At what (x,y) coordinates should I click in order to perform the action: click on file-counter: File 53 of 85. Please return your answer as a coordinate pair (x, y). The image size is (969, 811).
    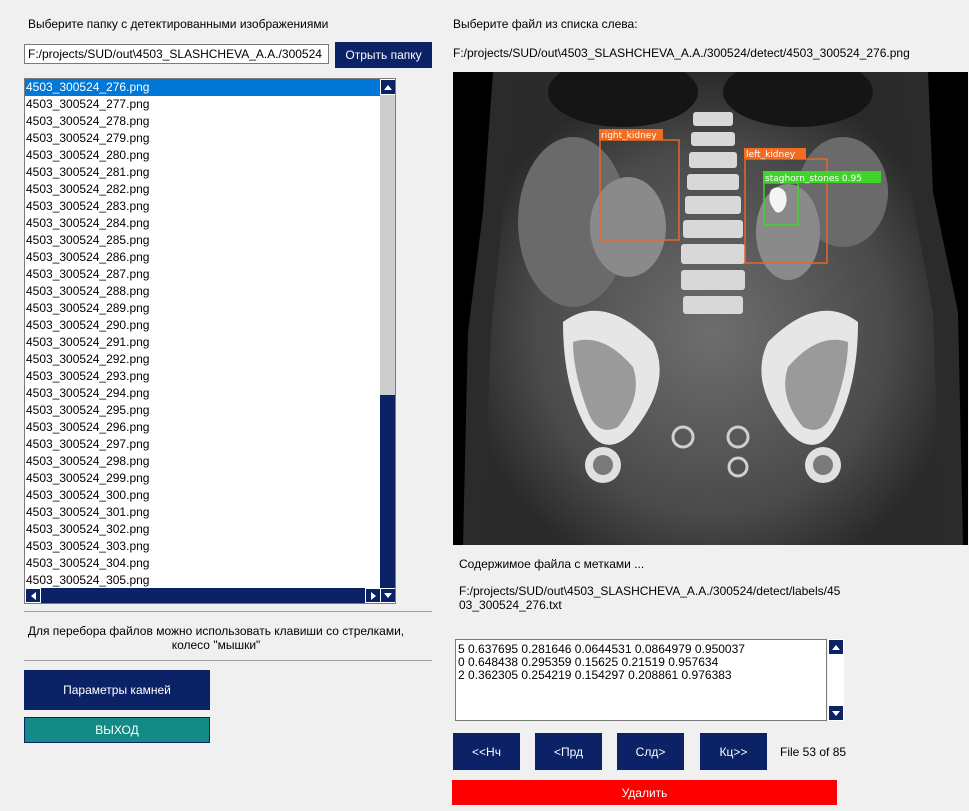
    Looking at the image, I should click on (813, 752).